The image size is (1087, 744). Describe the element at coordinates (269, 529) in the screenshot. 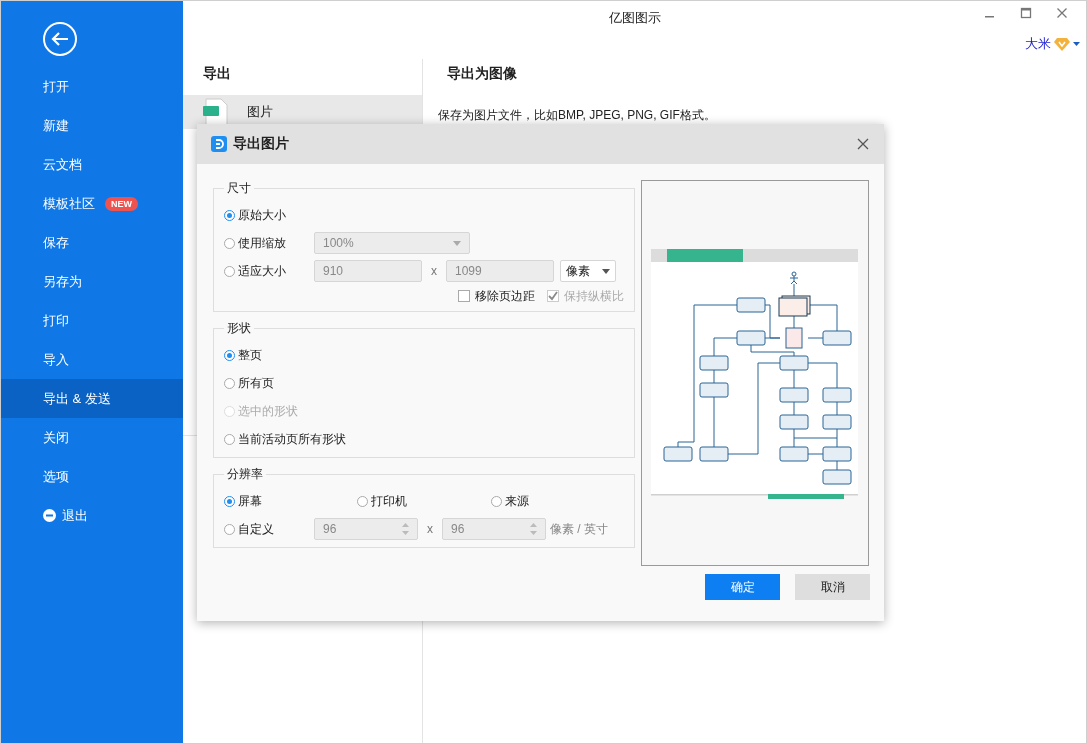

I see `radio-option: 自定义` at that location.